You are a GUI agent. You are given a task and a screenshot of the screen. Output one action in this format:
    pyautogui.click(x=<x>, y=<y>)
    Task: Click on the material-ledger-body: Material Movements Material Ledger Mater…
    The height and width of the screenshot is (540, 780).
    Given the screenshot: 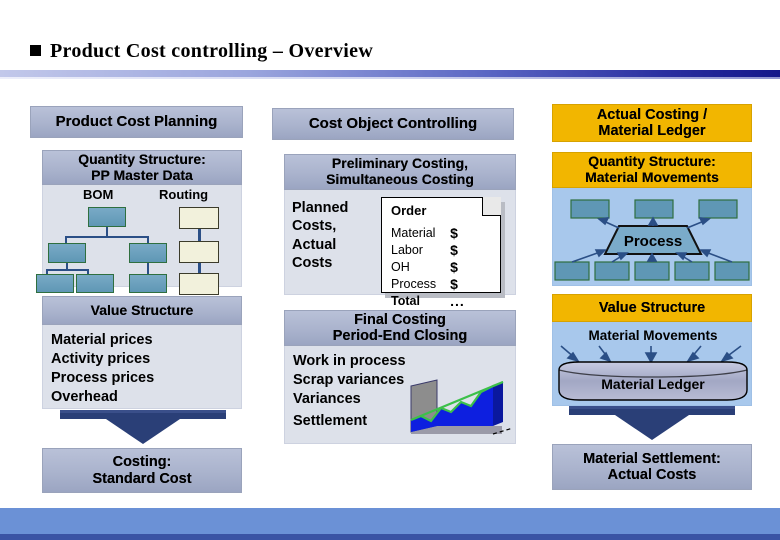 What is the action you would take?
    pyautogui.click(x=652, y=364)
    